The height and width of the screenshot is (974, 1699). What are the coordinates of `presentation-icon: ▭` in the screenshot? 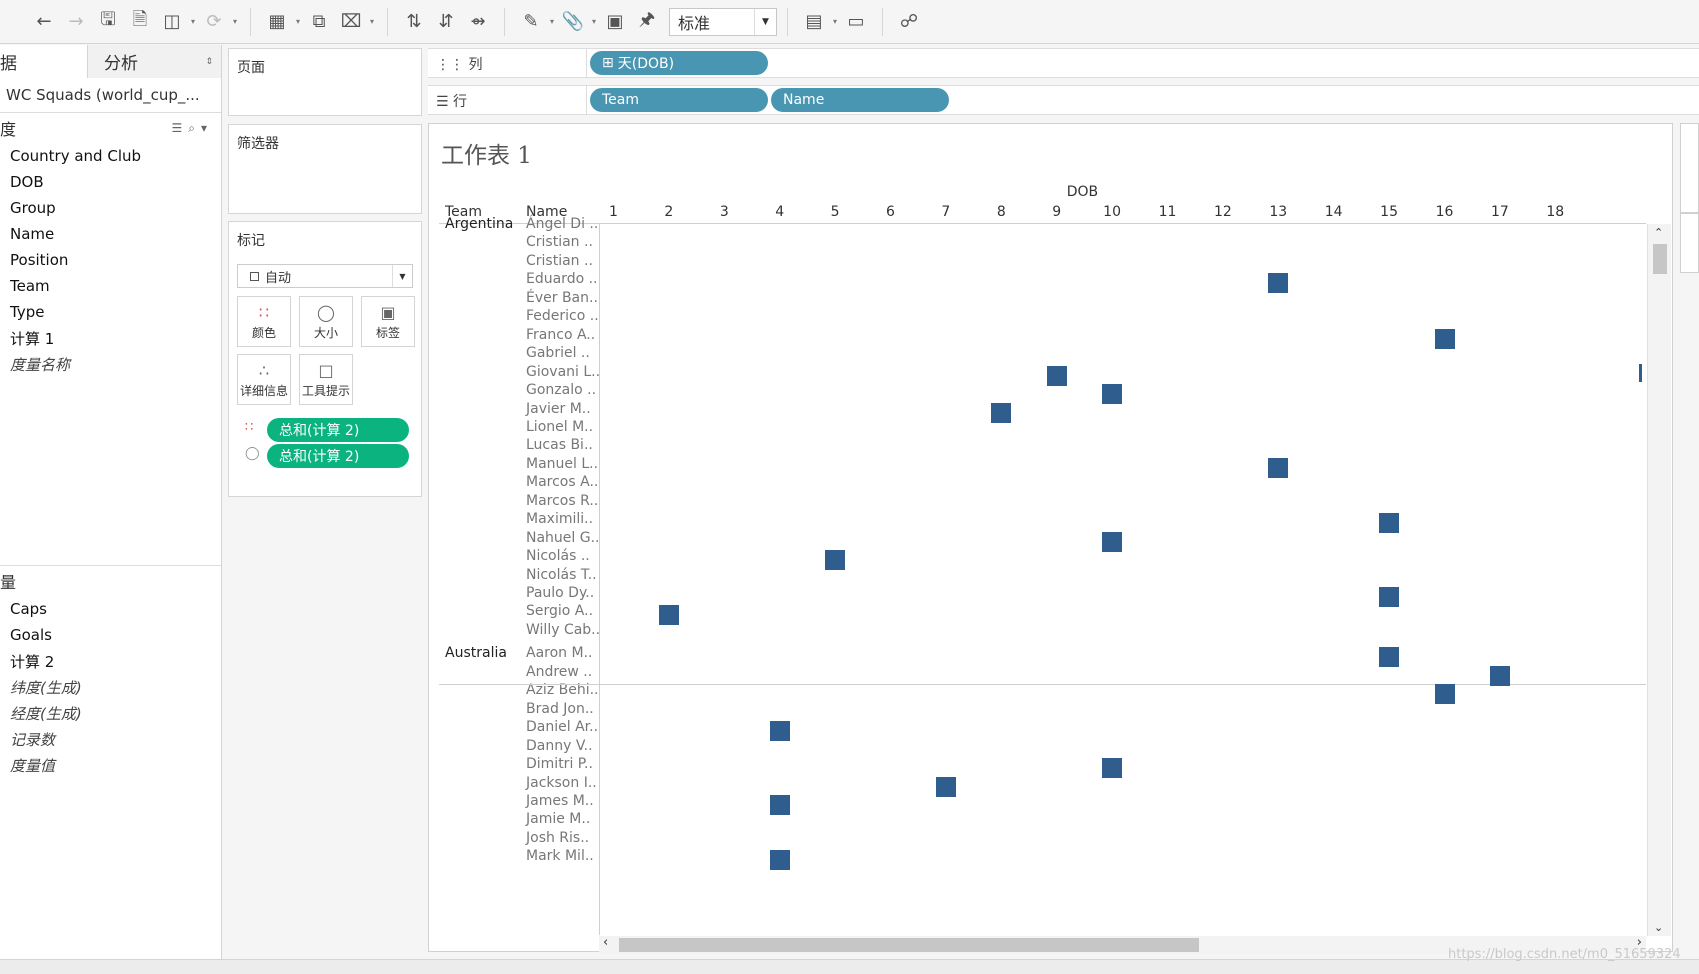 It's located at (856, 22).